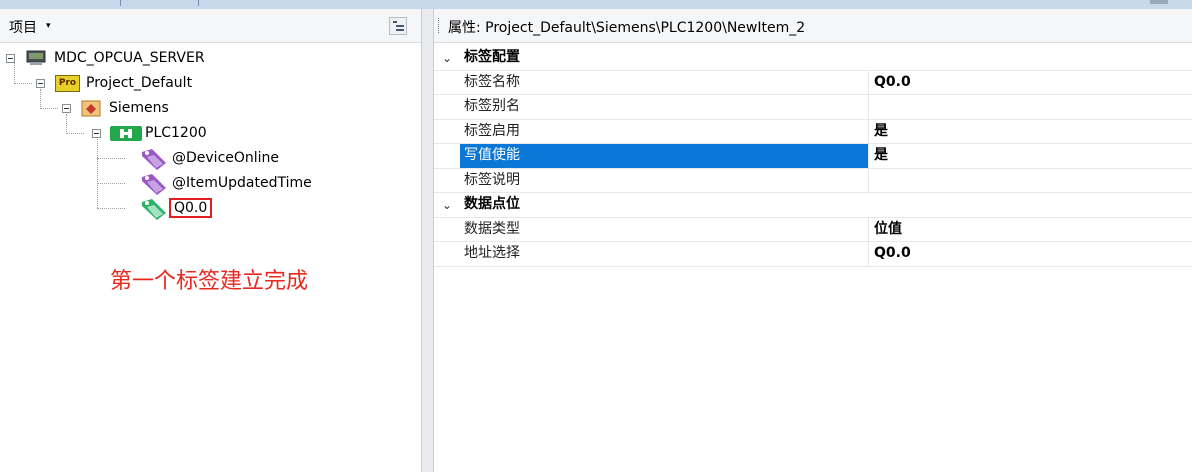  Describe the element at coordinates (129, 58) in the screenshot. I see `tree-node-label: MDC_OPCUA_SERVER` at that location.